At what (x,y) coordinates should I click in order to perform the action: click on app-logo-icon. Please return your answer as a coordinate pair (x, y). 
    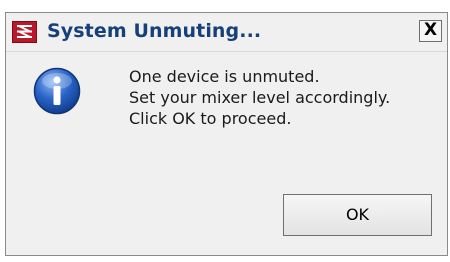
    Looking at the image, I should click on (24, 32).